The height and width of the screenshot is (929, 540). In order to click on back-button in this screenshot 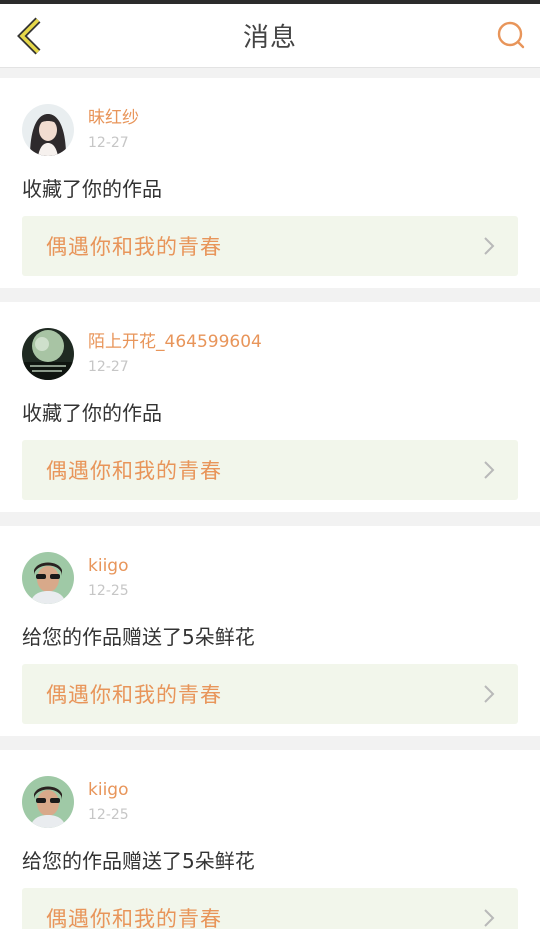, I will do `click(30, 36)`.